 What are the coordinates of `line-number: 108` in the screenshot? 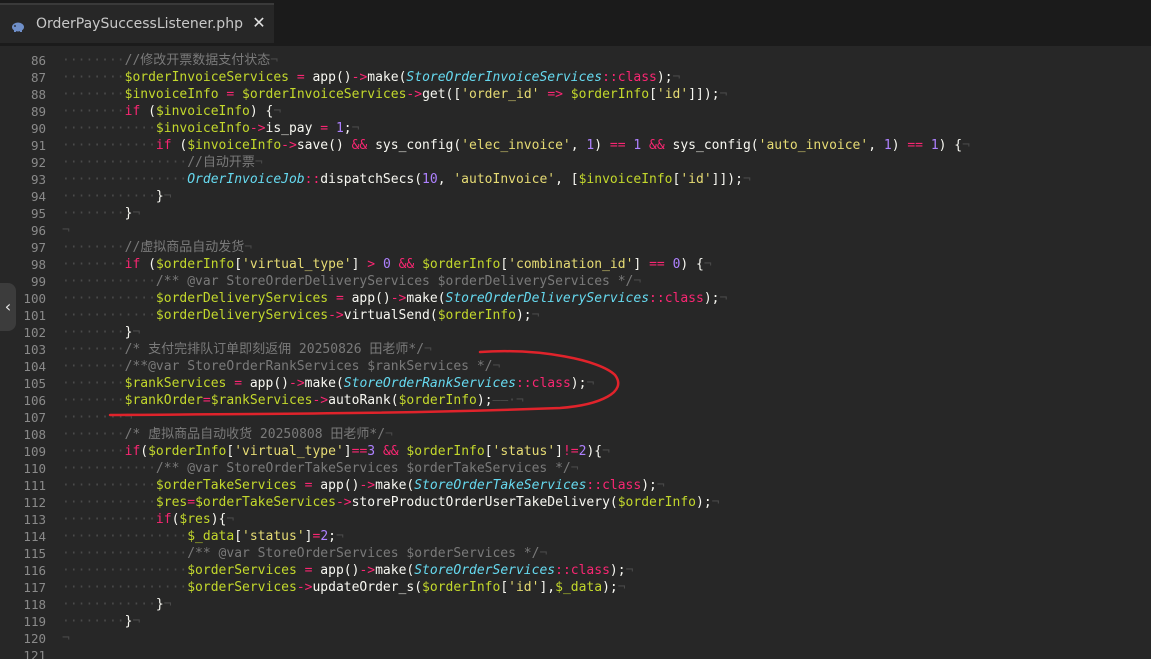 It's located at (34, 434).